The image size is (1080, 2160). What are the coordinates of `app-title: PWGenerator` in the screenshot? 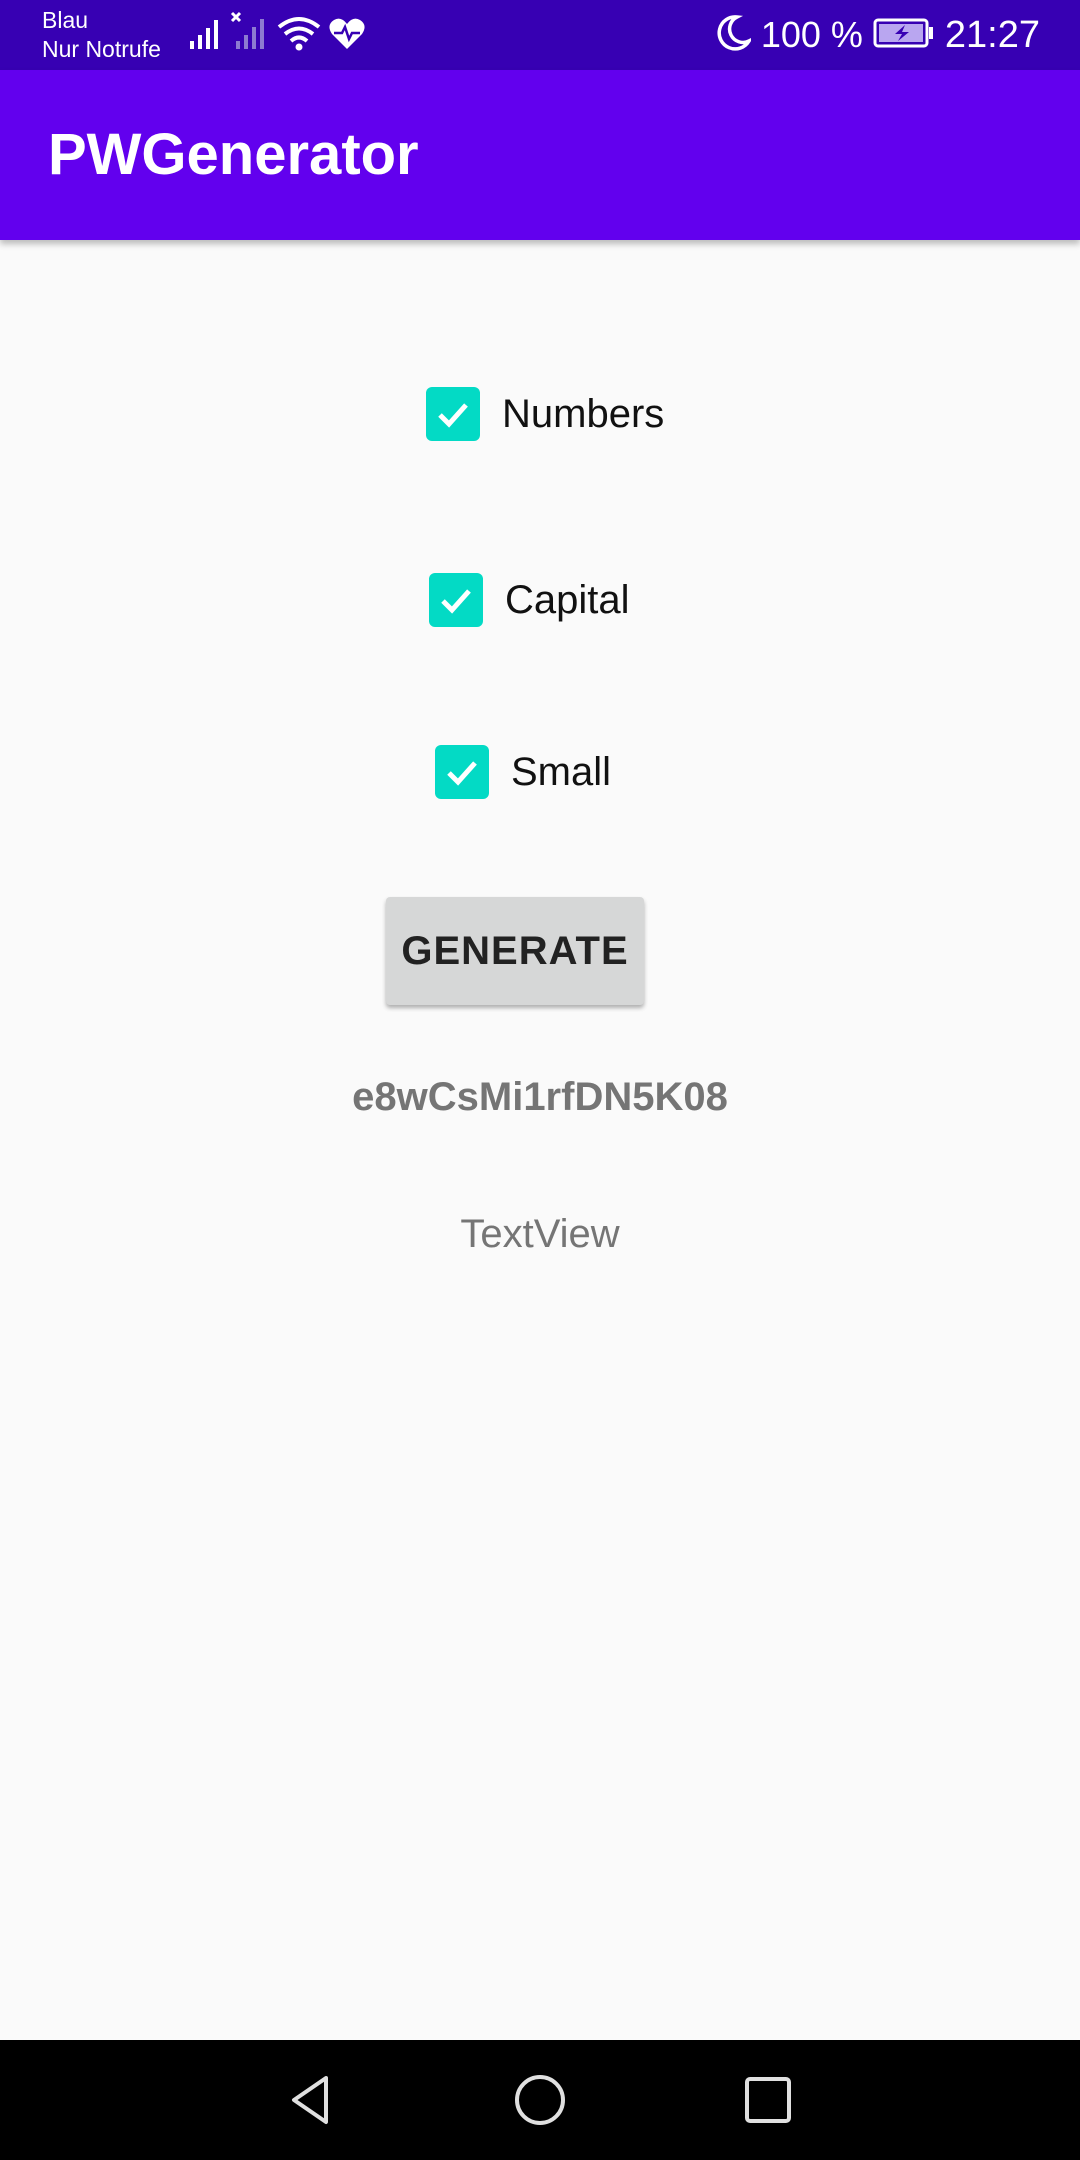 It's located at (233, 154).